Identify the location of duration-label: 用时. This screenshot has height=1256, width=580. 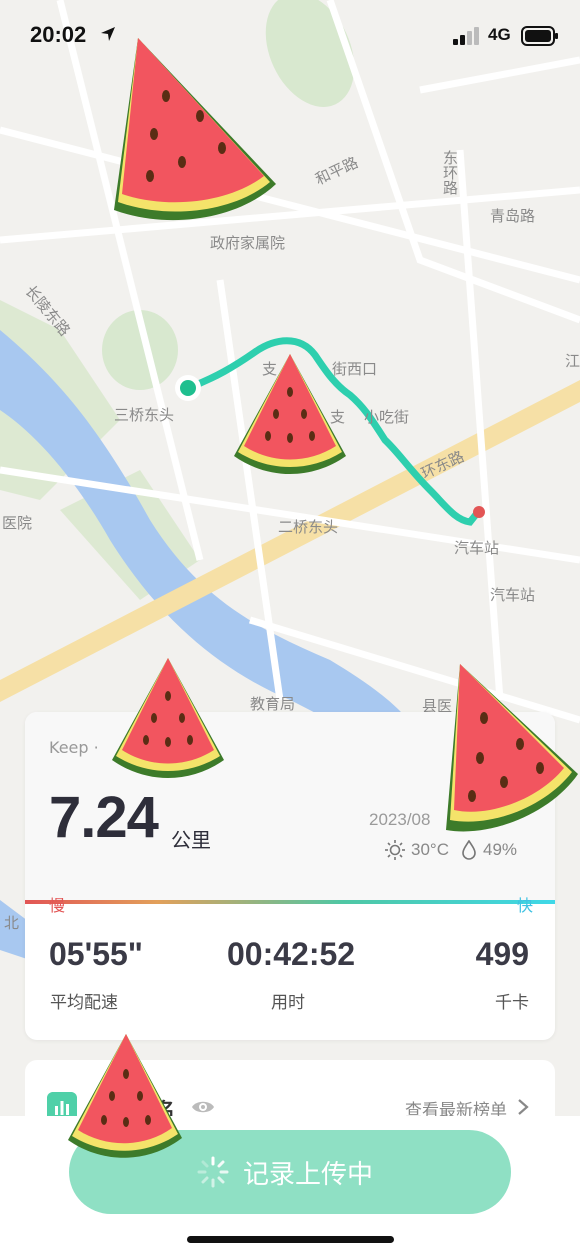
(288, 1003).